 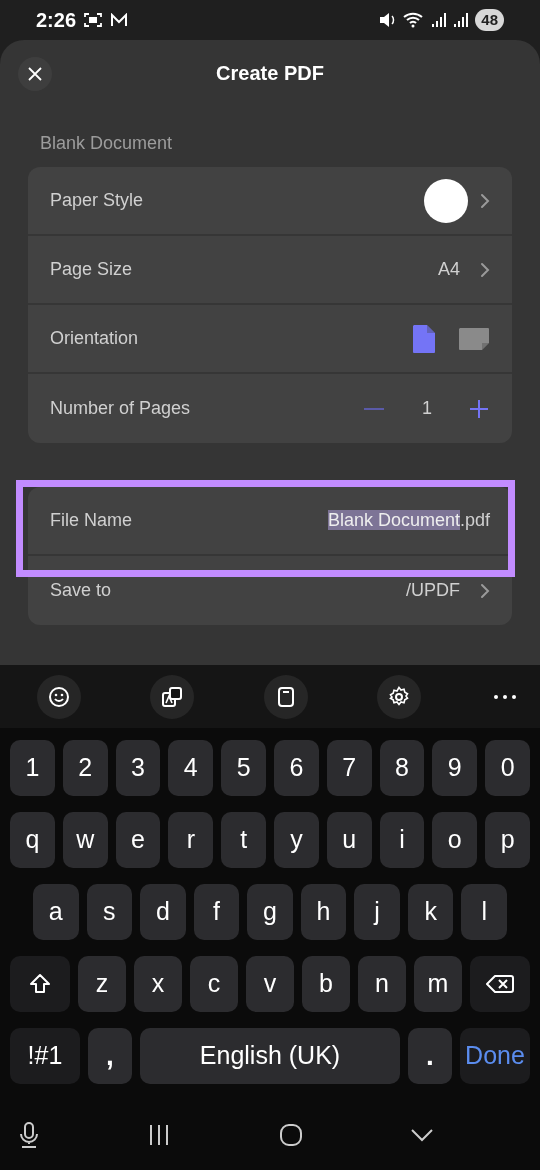 I want to click on row-label: Page Size, so click(x=92, y=269).